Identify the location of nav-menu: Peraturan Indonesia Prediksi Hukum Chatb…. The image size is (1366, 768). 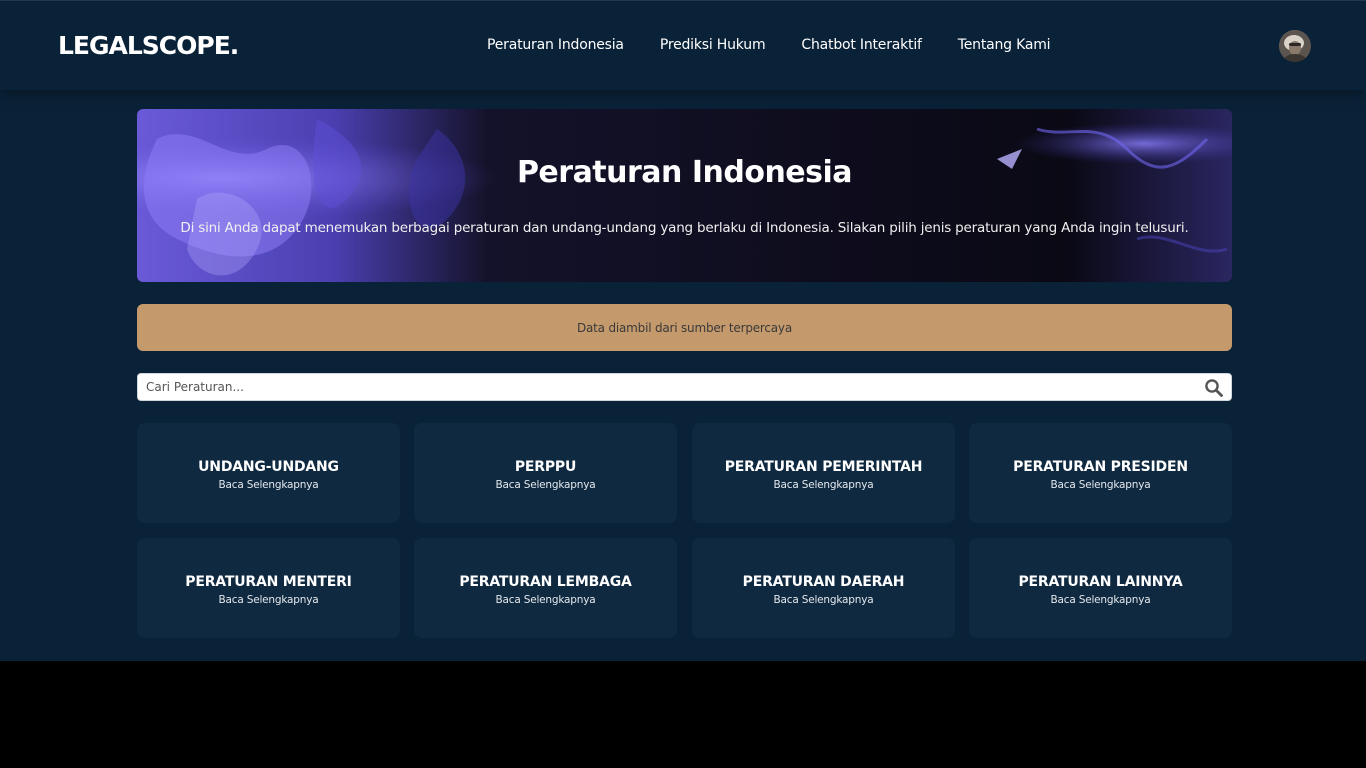
(769, 45).